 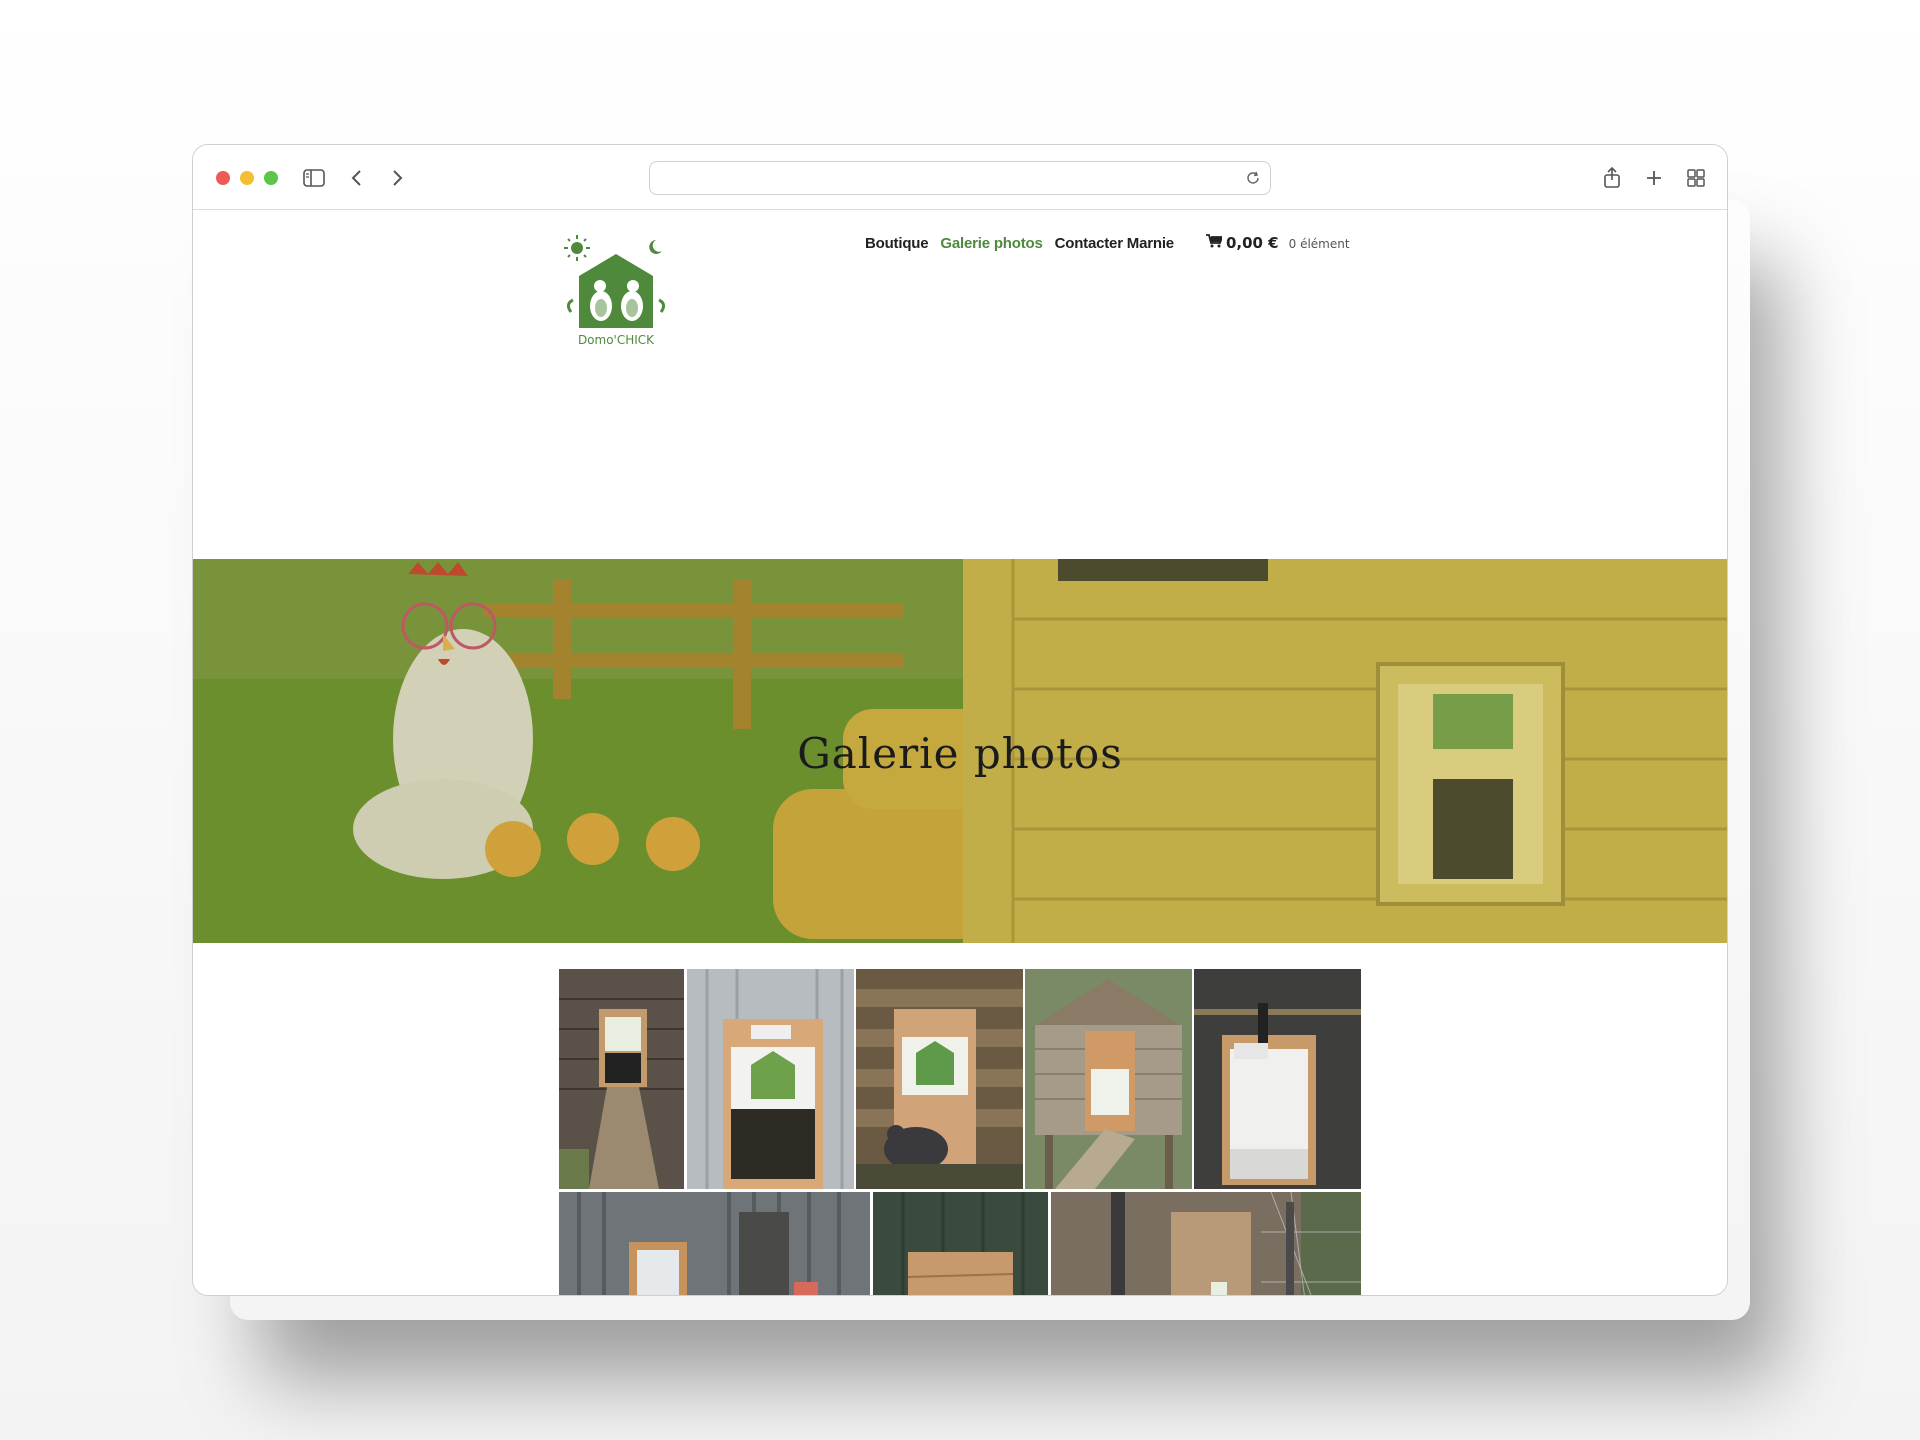 What do you see at coordinates (1319, 244) in the screenshot?
I see `cart-item-count: 0 élément` at bounding box center [1319, 244].